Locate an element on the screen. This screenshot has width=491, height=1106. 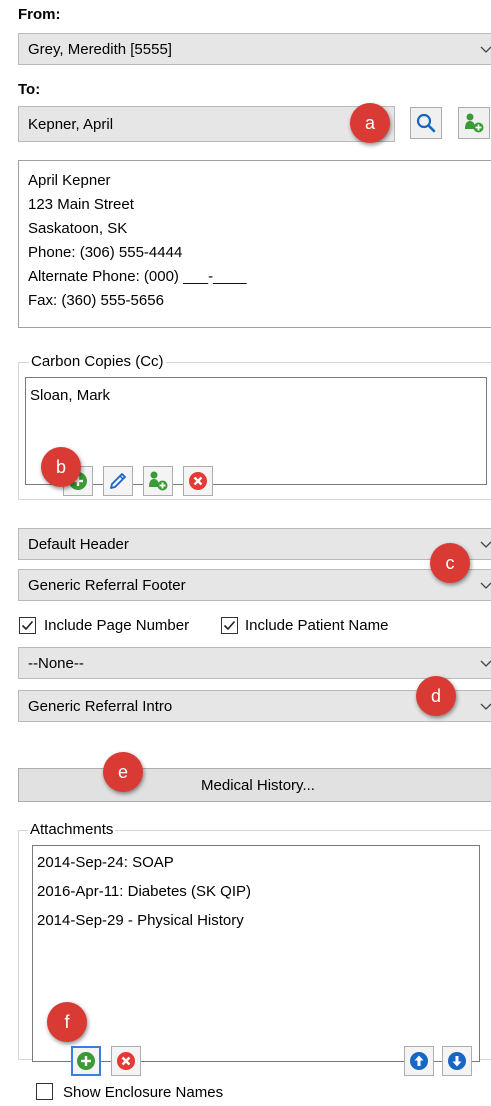
include-page-number-checkbox is located at coordinates (27, 625).